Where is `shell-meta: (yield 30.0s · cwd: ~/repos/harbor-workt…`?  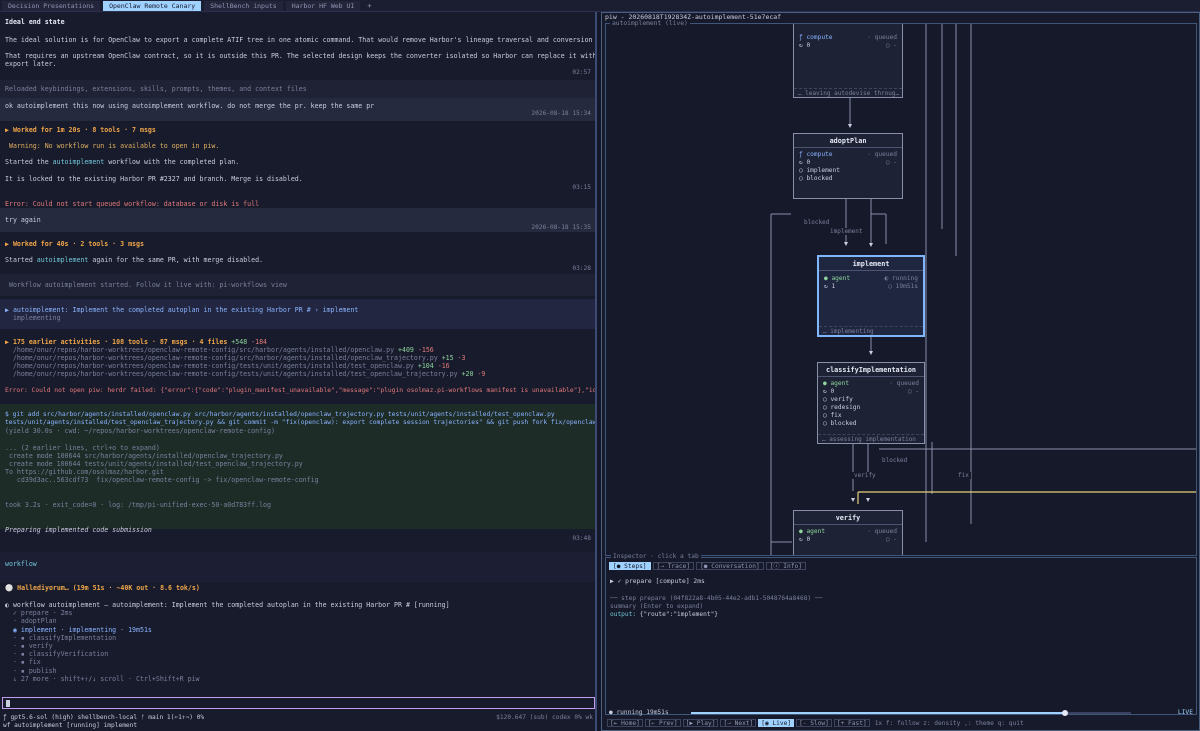
shell-meta: (yield 30.0s · cwd: ~/repos/harbor-workt… is located at coordinates (140, 431).